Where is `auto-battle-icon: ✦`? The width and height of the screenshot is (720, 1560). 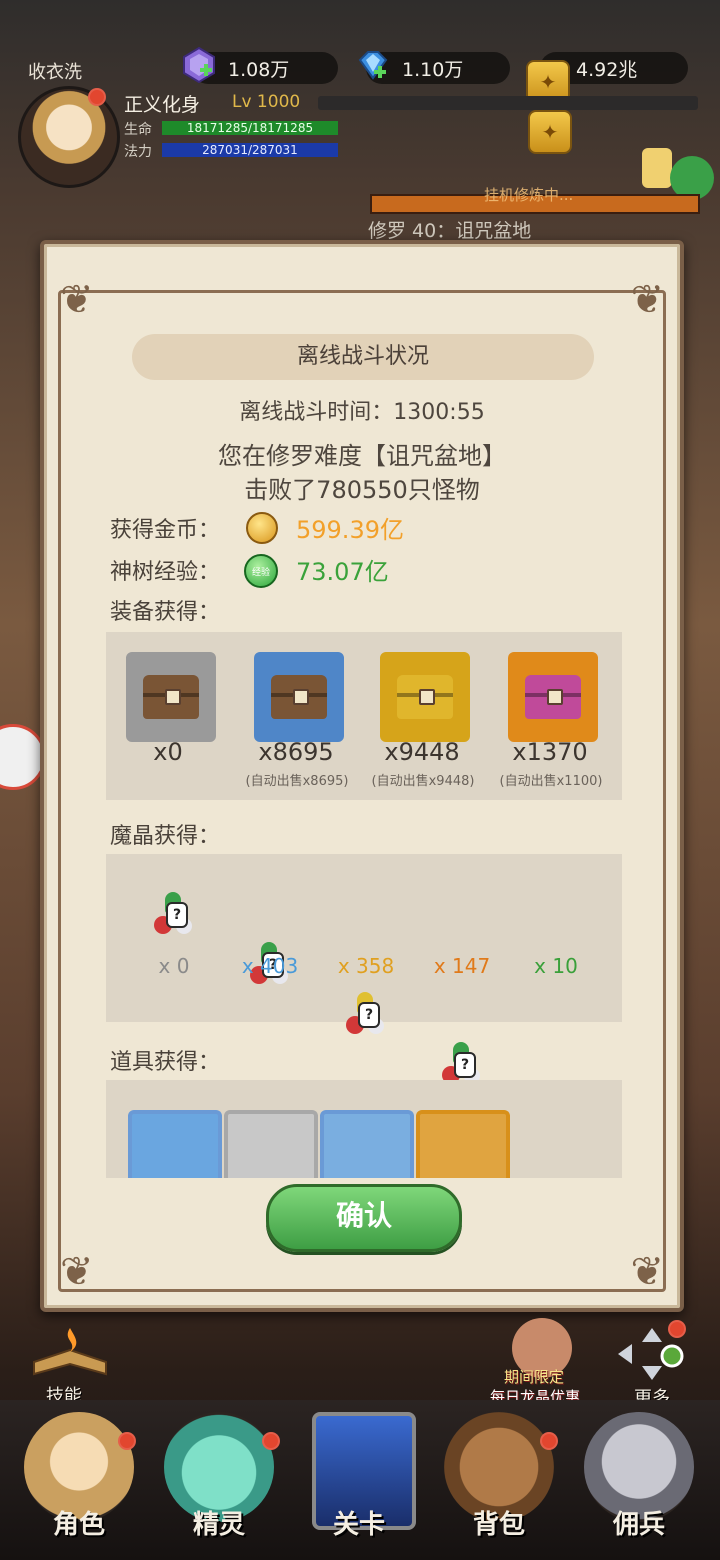
auto-battle-icon: ✦ is located at coordinates (550, 132).